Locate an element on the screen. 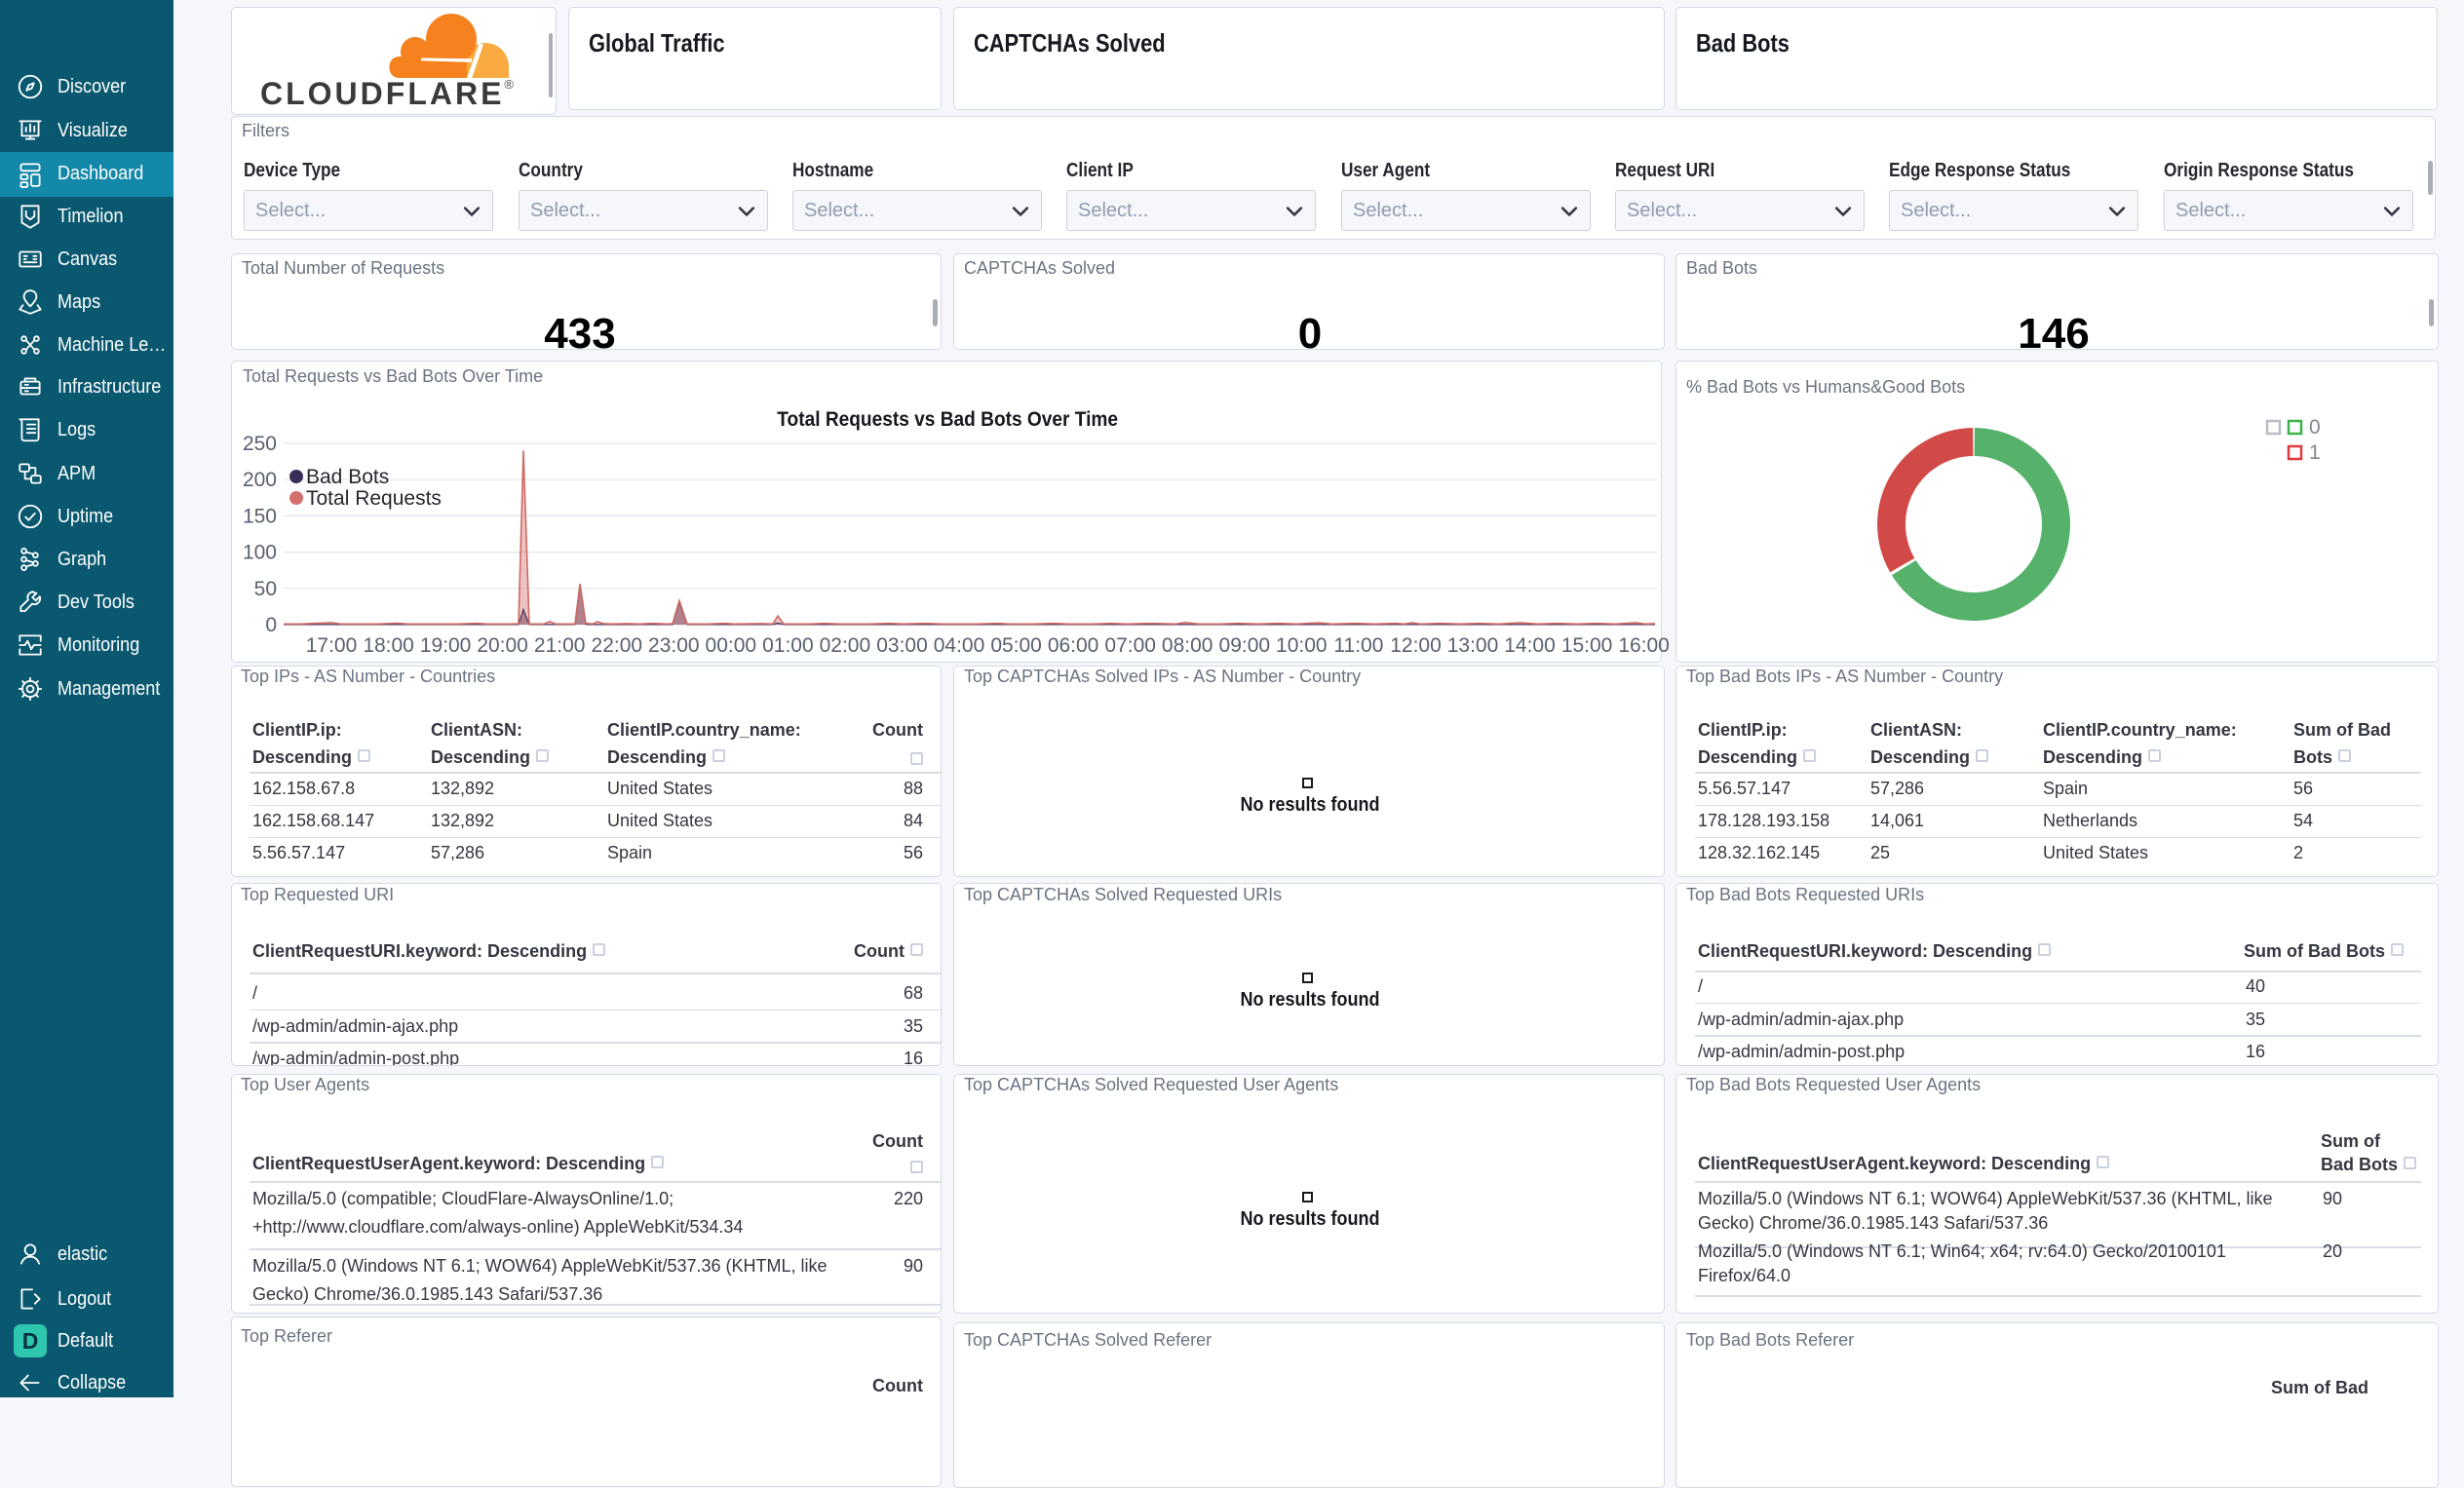 The width and height of the screenshot is (2464, 1488). svg-text: 11:00 is located at coordinates (1358, 645).